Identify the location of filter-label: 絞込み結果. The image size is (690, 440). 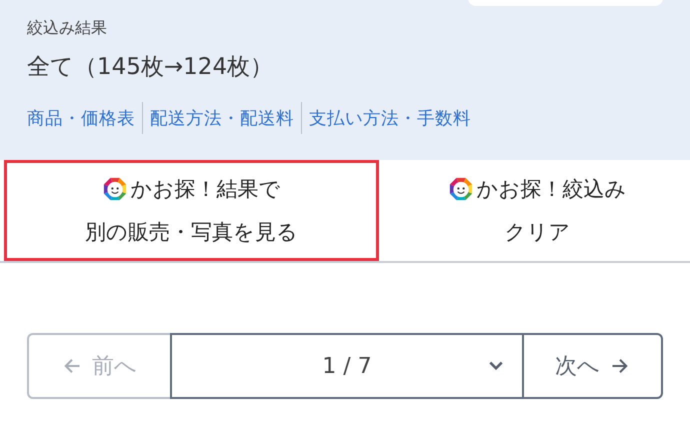
(67, 28).